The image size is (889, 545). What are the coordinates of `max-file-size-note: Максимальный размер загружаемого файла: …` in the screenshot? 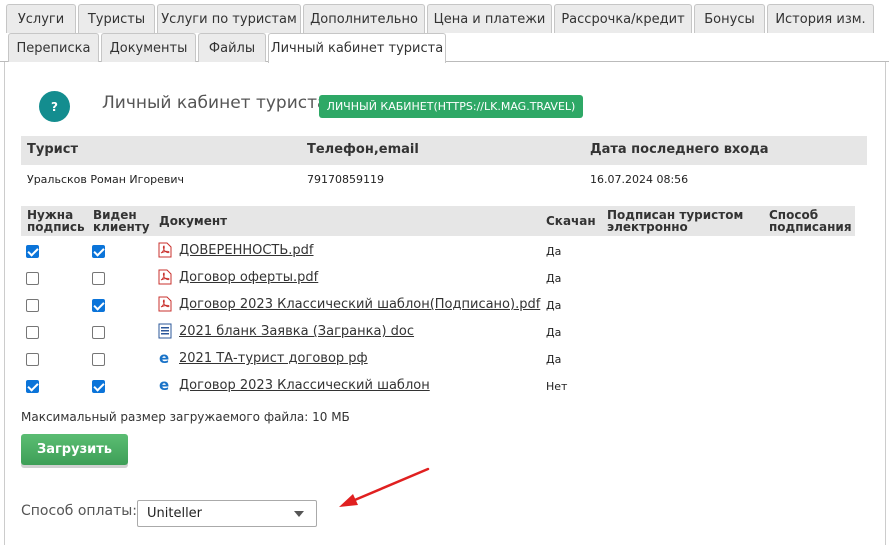 It's located at (185, 417).